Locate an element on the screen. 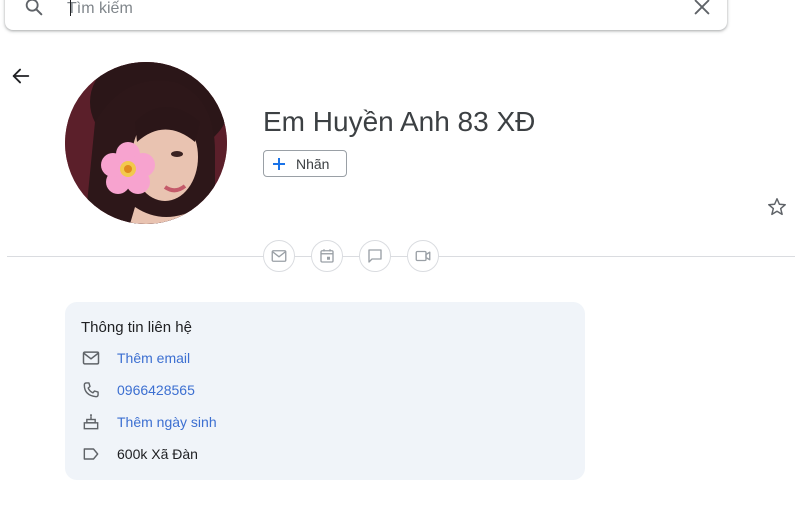  contact-name: Em Huyền Anh 83 XĐ is located at coordinates (399, 121).